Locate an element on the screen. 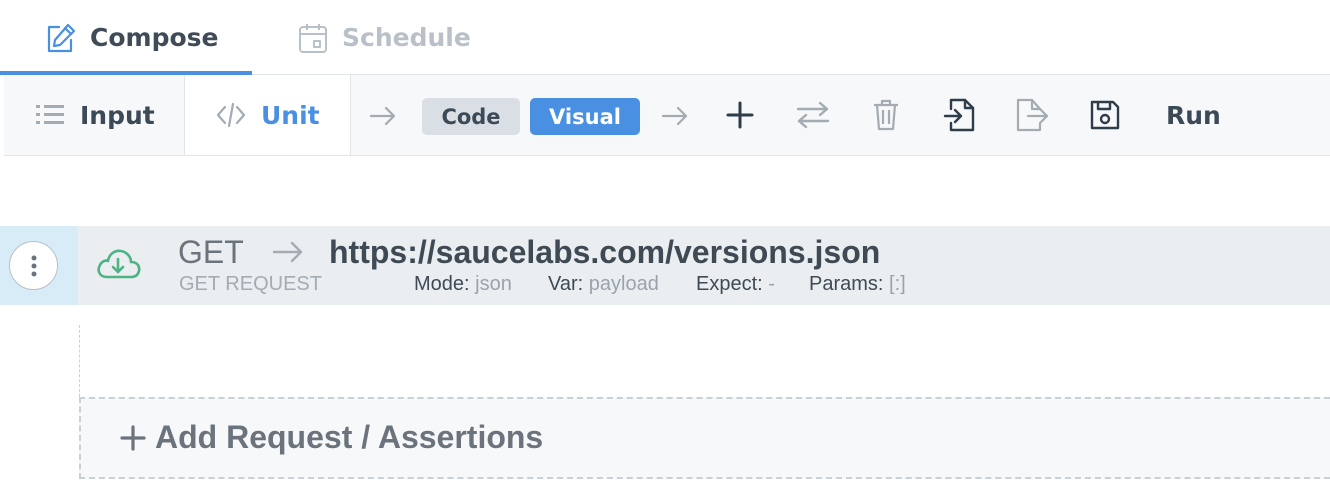 This screenshot has height=502, width=1330. add-button is located at coordinates (740, 115).